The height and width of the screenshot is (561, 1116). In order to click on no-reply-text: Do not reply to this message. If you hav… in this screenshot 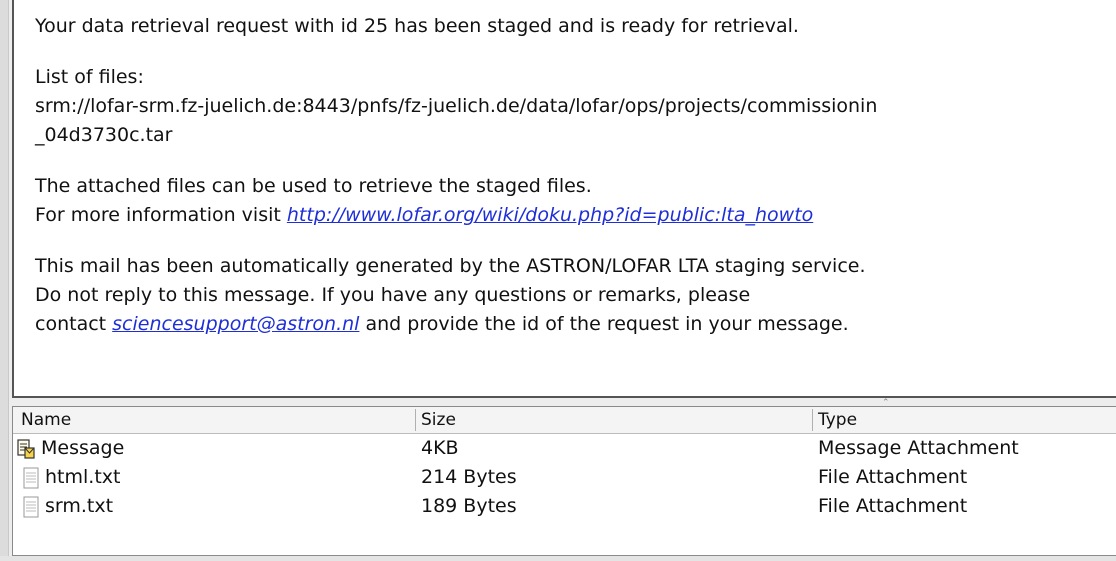, I will do `click(393, 295)`.